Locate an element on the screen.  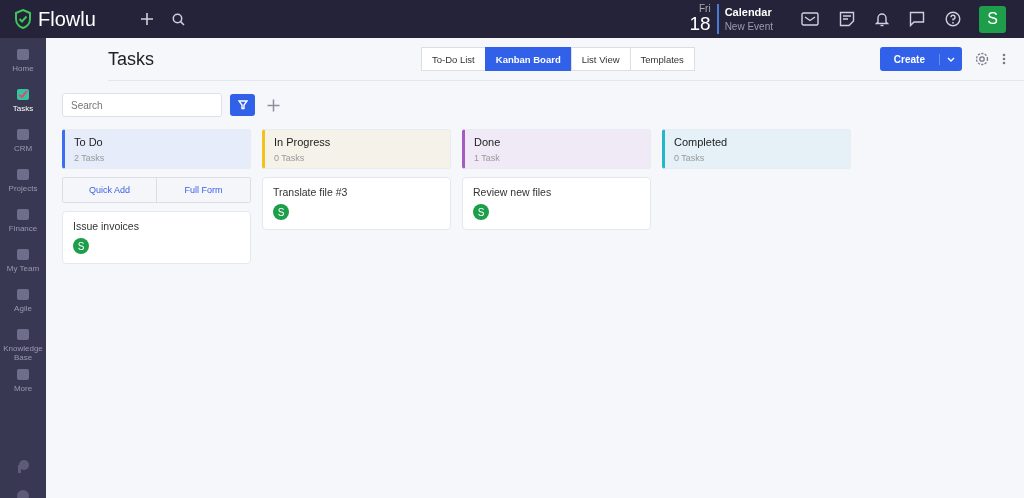
chat-icon is located at coordinates (917, 19).